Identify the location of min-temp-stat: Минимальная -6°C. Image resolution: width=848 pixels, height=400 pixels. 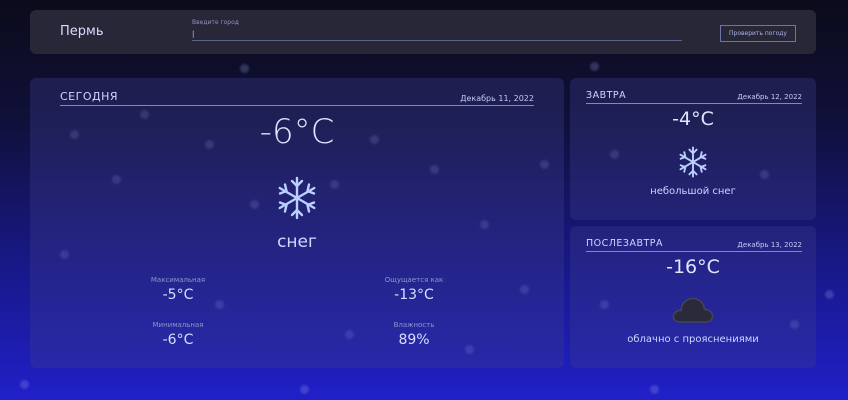
(178, 334).